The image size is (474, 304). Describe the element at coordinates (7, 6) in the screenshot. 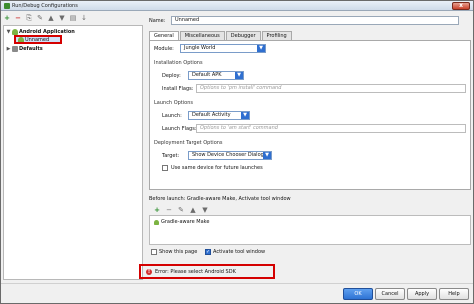

I see `app-icon` at that location.